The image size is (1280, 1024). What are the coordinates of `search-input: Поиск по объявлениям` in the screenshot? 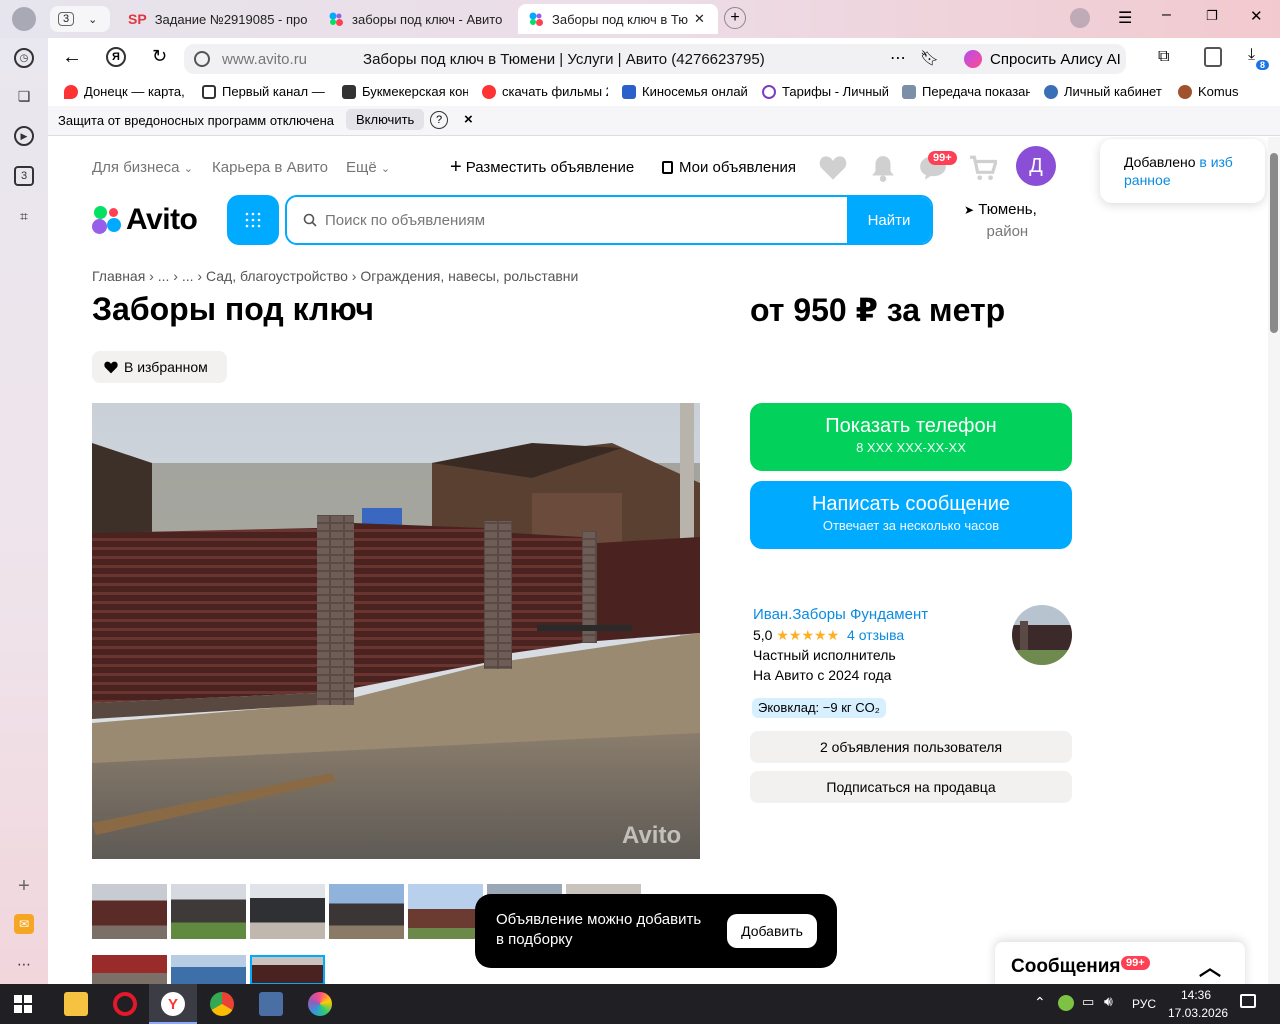 It's located at (567, 220).